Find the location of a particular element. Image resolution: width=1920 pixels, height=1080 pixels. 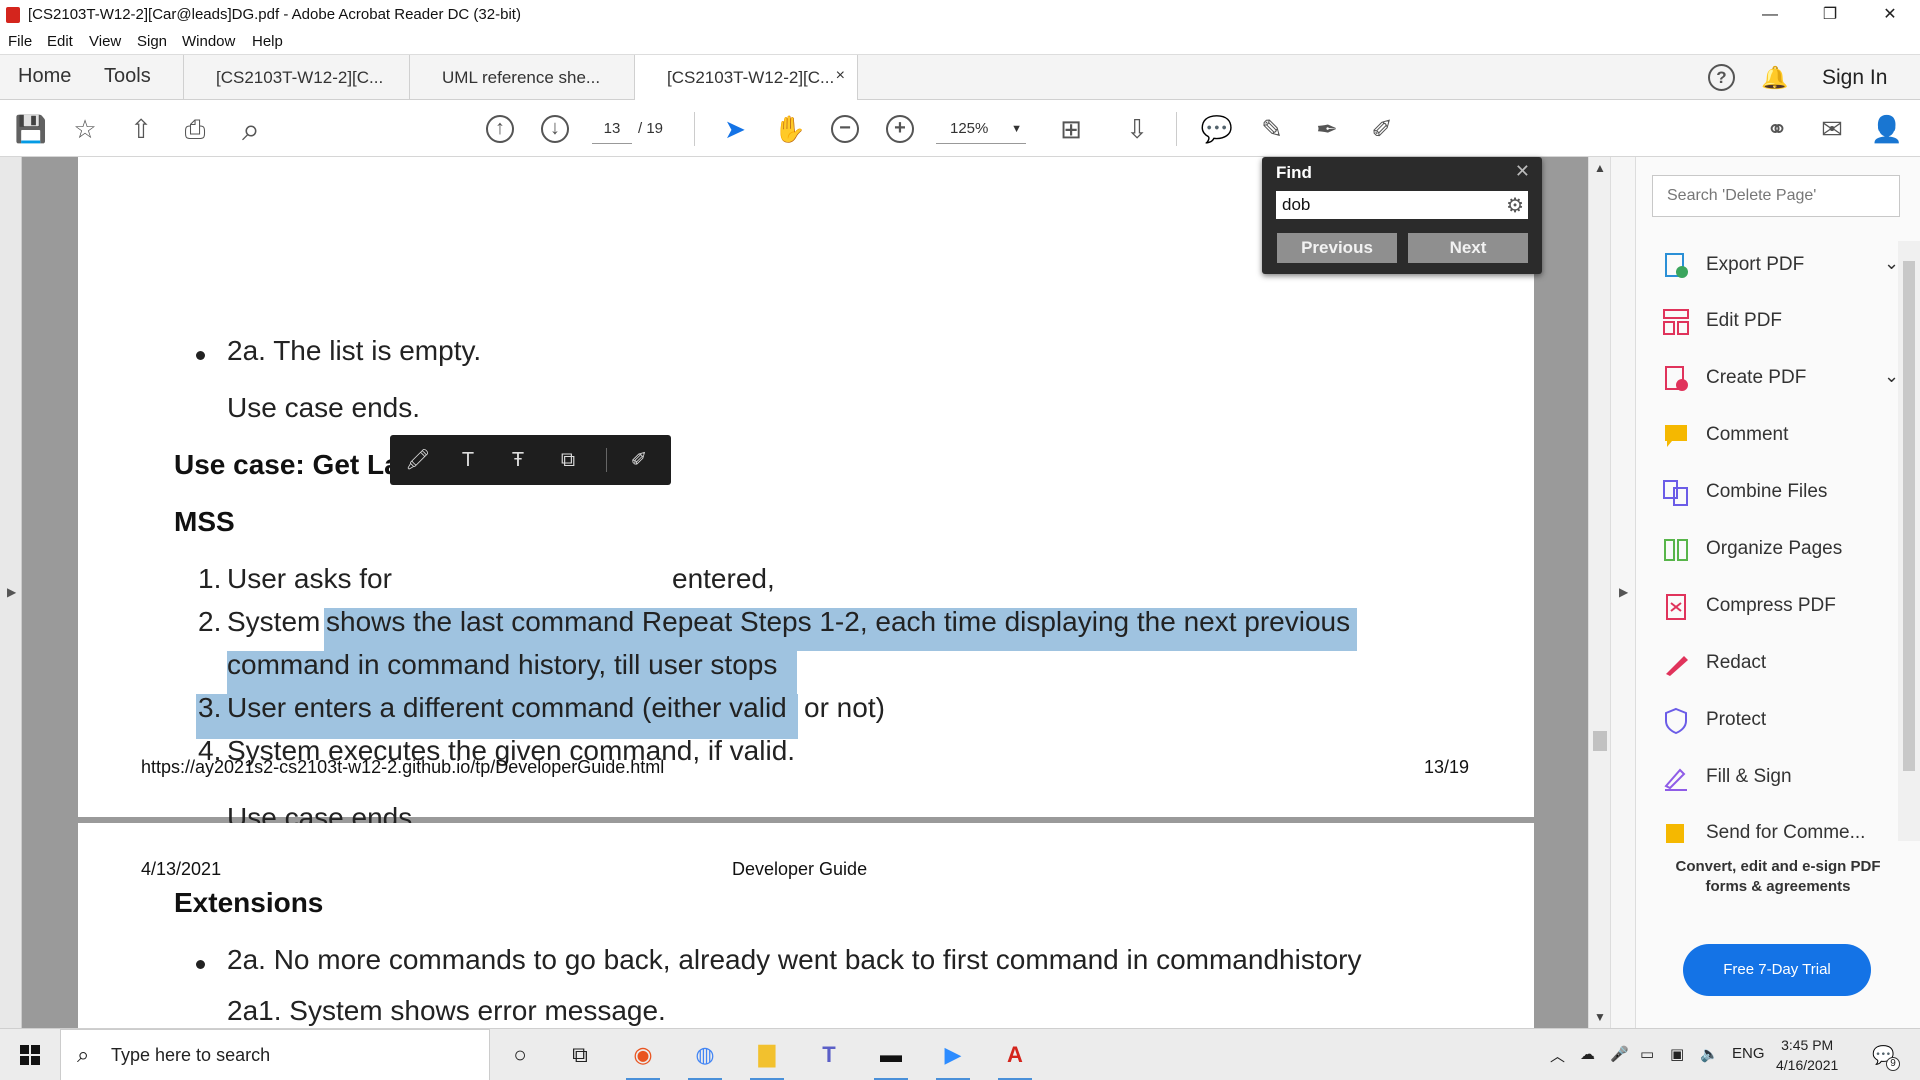

acrobat-taskbar-icon: A is located at coordinates (1015, 1059).